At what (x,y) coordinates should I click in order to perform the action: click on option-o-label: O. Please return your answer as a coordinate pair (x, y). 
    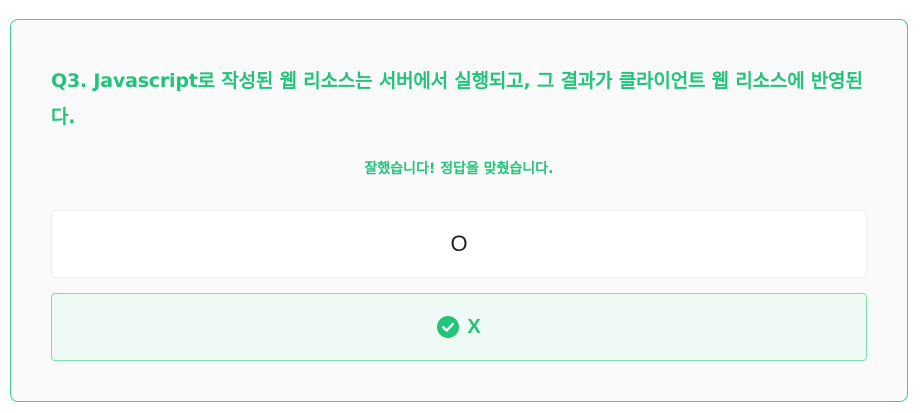
    Looking at the image, I should click on (459, 243).